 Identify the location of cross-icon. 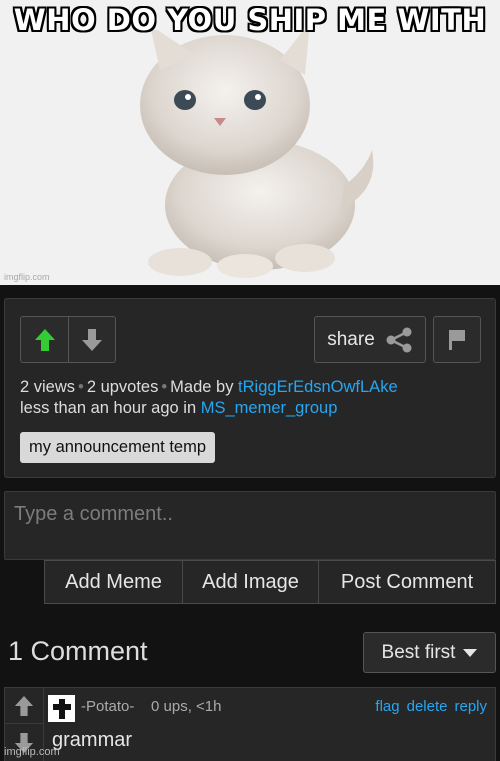
(61, 708).